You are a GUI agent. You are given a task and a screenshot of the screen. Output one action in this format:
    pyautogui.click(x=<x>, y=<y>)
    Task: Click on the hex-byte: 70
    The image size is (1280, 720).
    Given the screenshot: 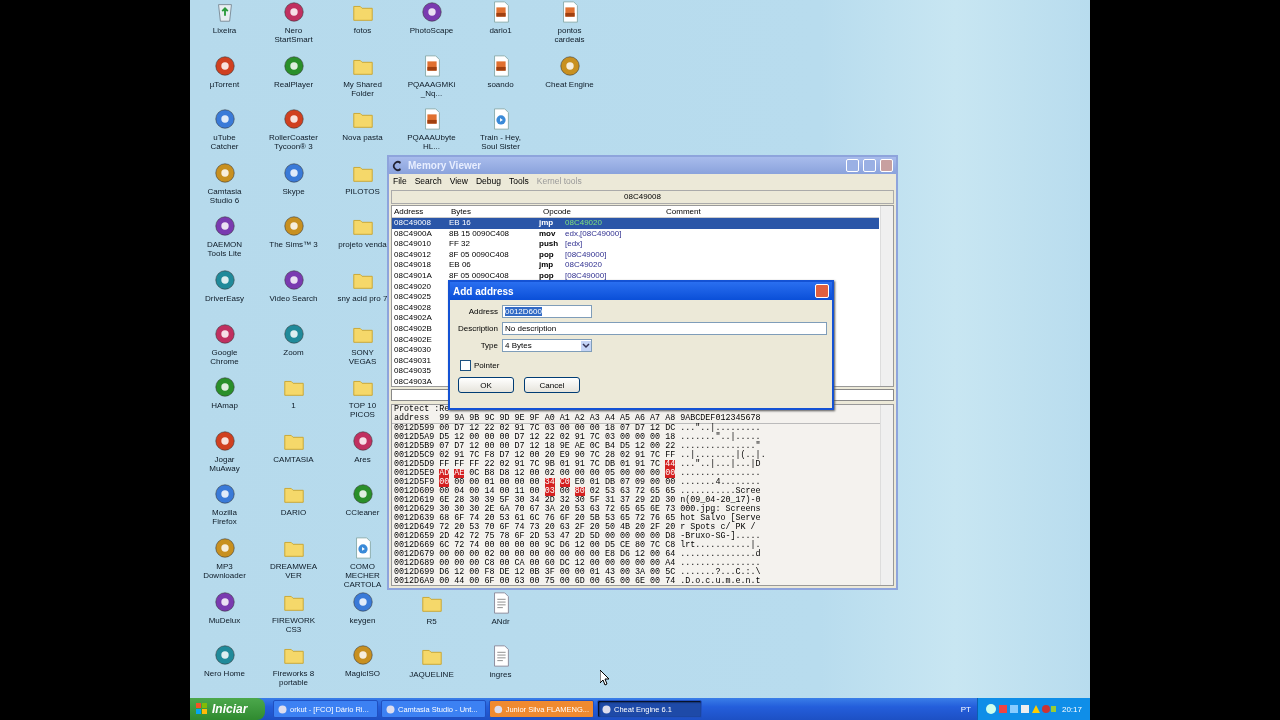 What is the action you would take?
    pyautogui.click(x=519, y=509)
    